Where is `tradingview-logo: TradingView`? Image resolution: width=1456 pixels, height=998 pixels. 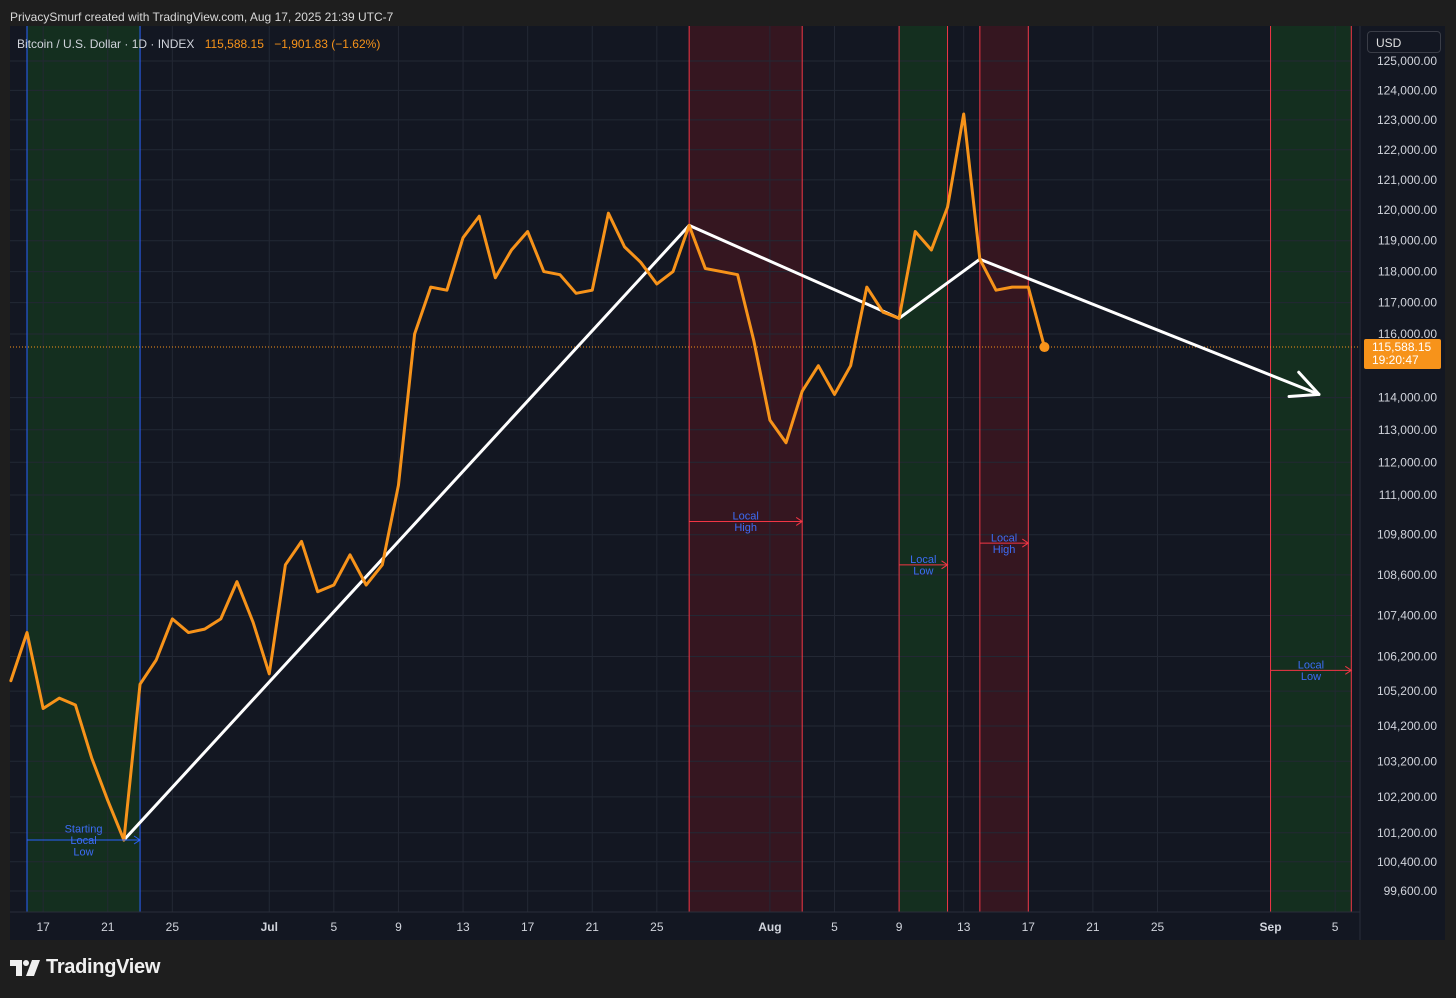 tradingview-logo: TradingView is located at coordinates (85, 967).